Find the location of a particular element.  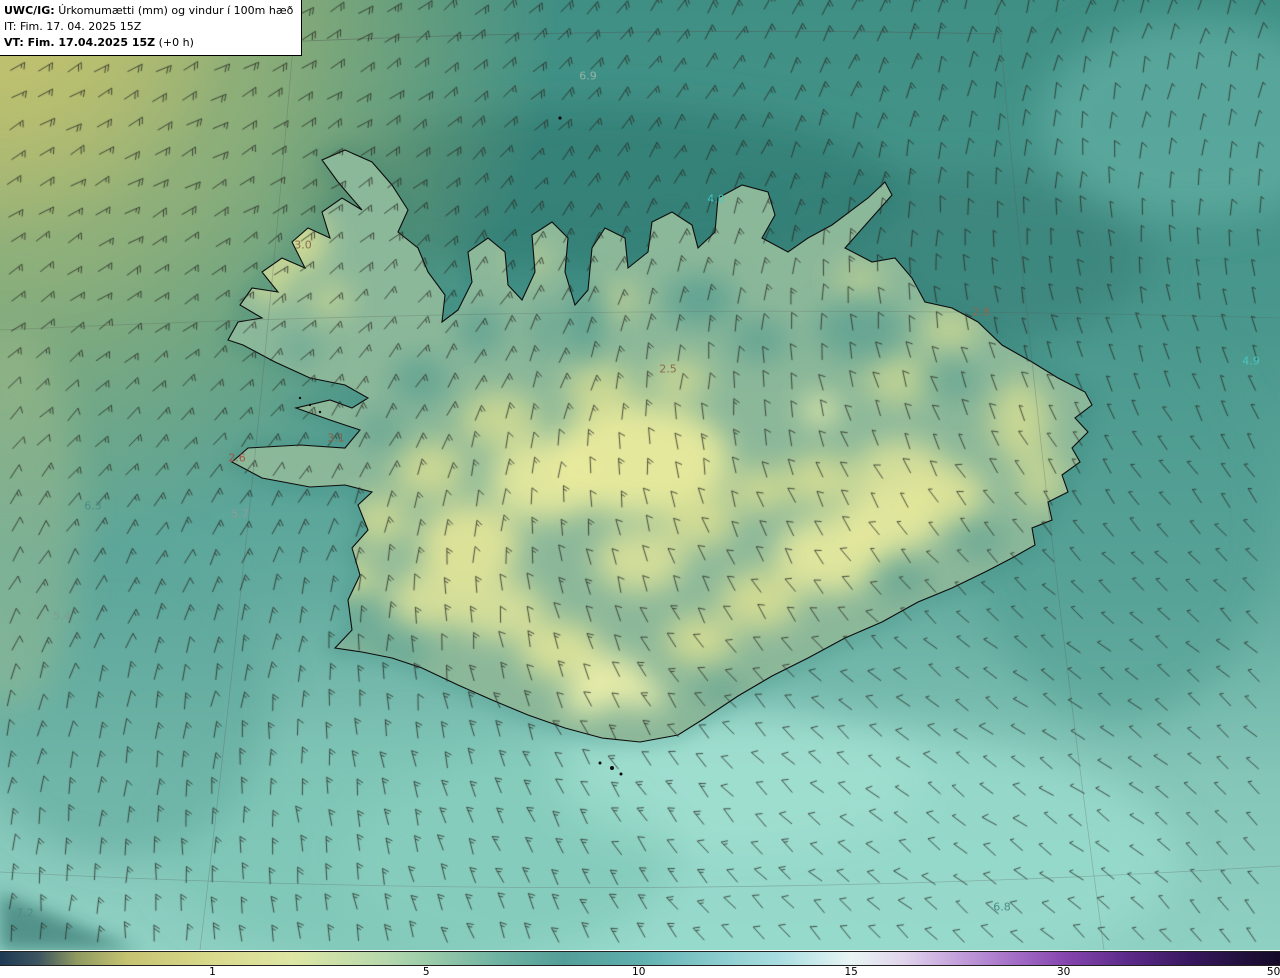

colorbar-tick: 50 is located at coordinates (1273, 972).